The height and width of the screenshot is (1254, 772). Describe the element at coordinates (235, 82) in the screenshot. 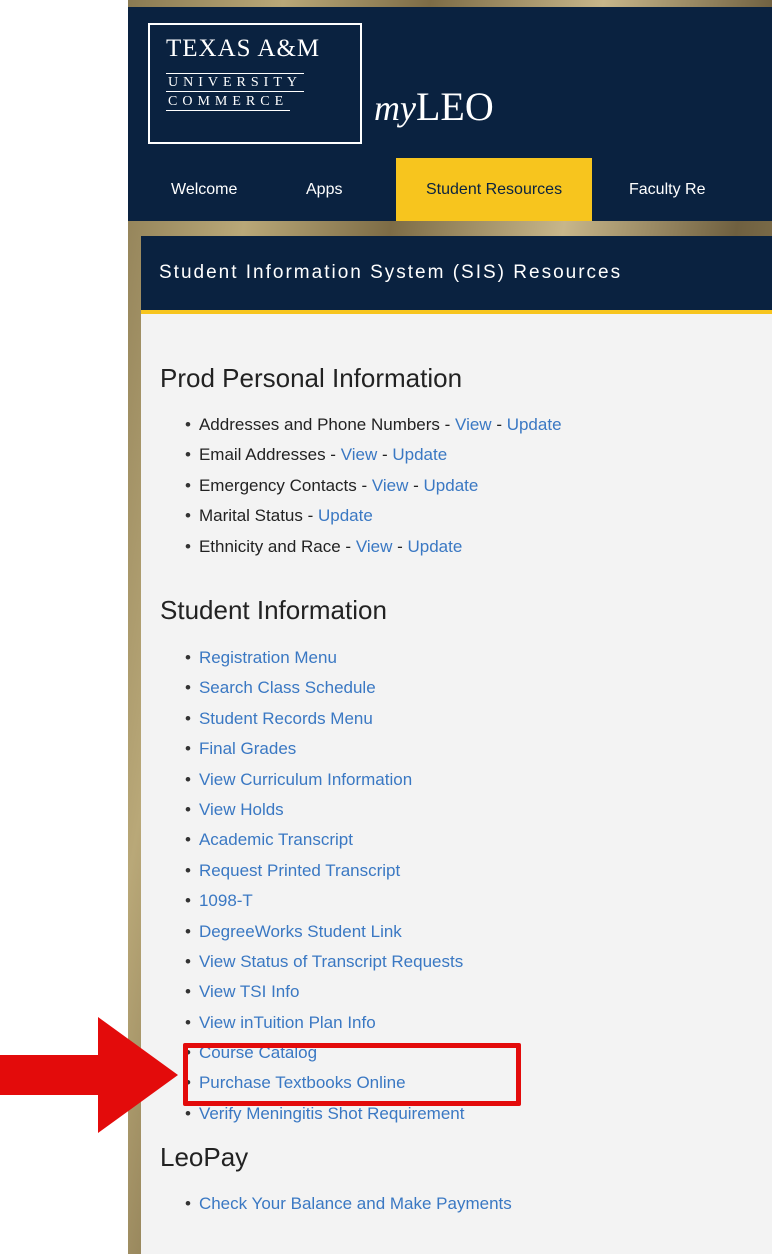

I see `logo-line2: UNIVERSITY` at that location.